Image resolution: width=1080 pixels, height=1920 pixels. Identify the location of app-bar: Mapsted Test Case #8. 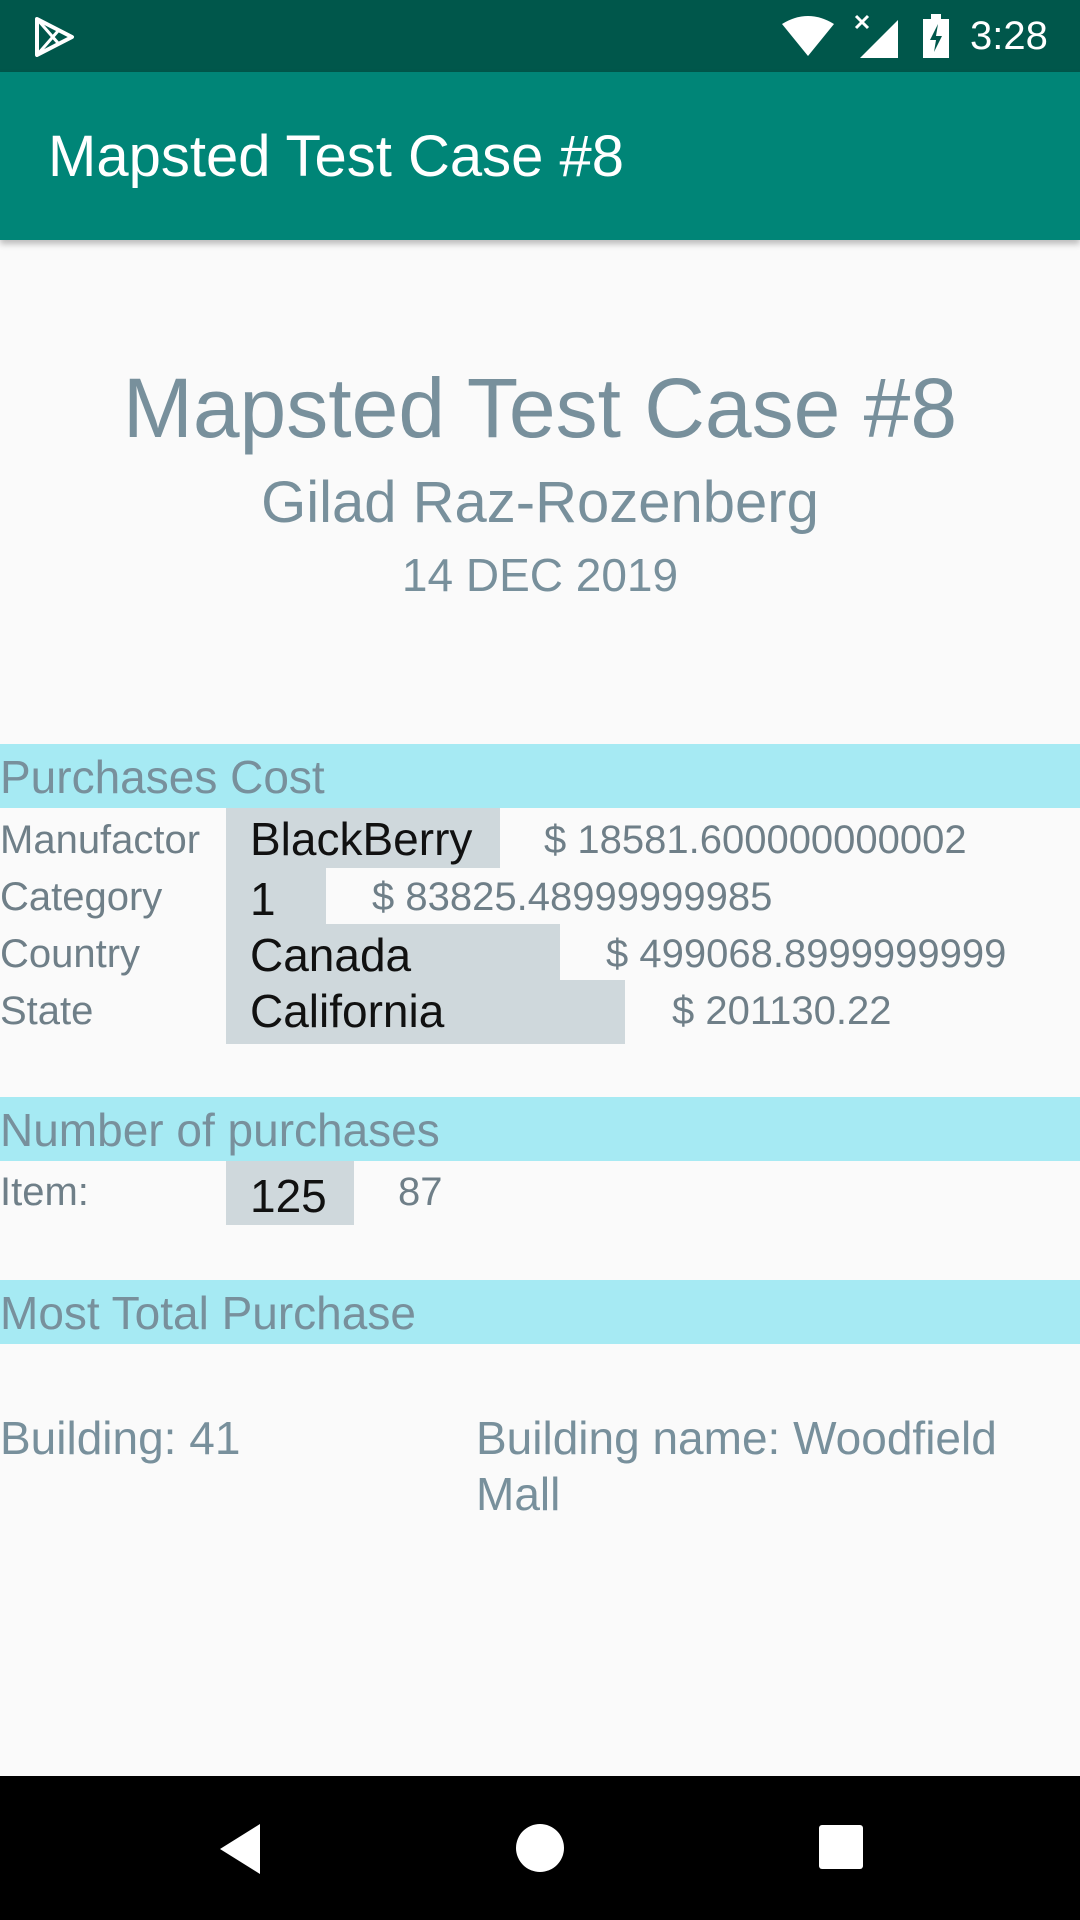
(540, 156).